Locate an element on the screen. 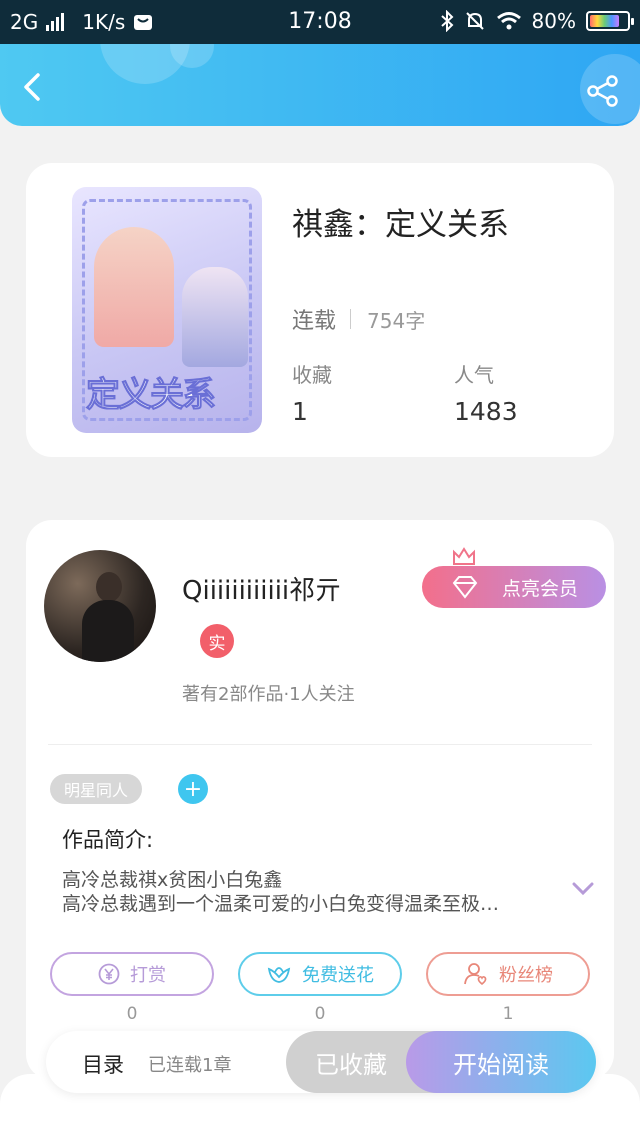  fan-count: 1 is located at coordinates (508, 1014).